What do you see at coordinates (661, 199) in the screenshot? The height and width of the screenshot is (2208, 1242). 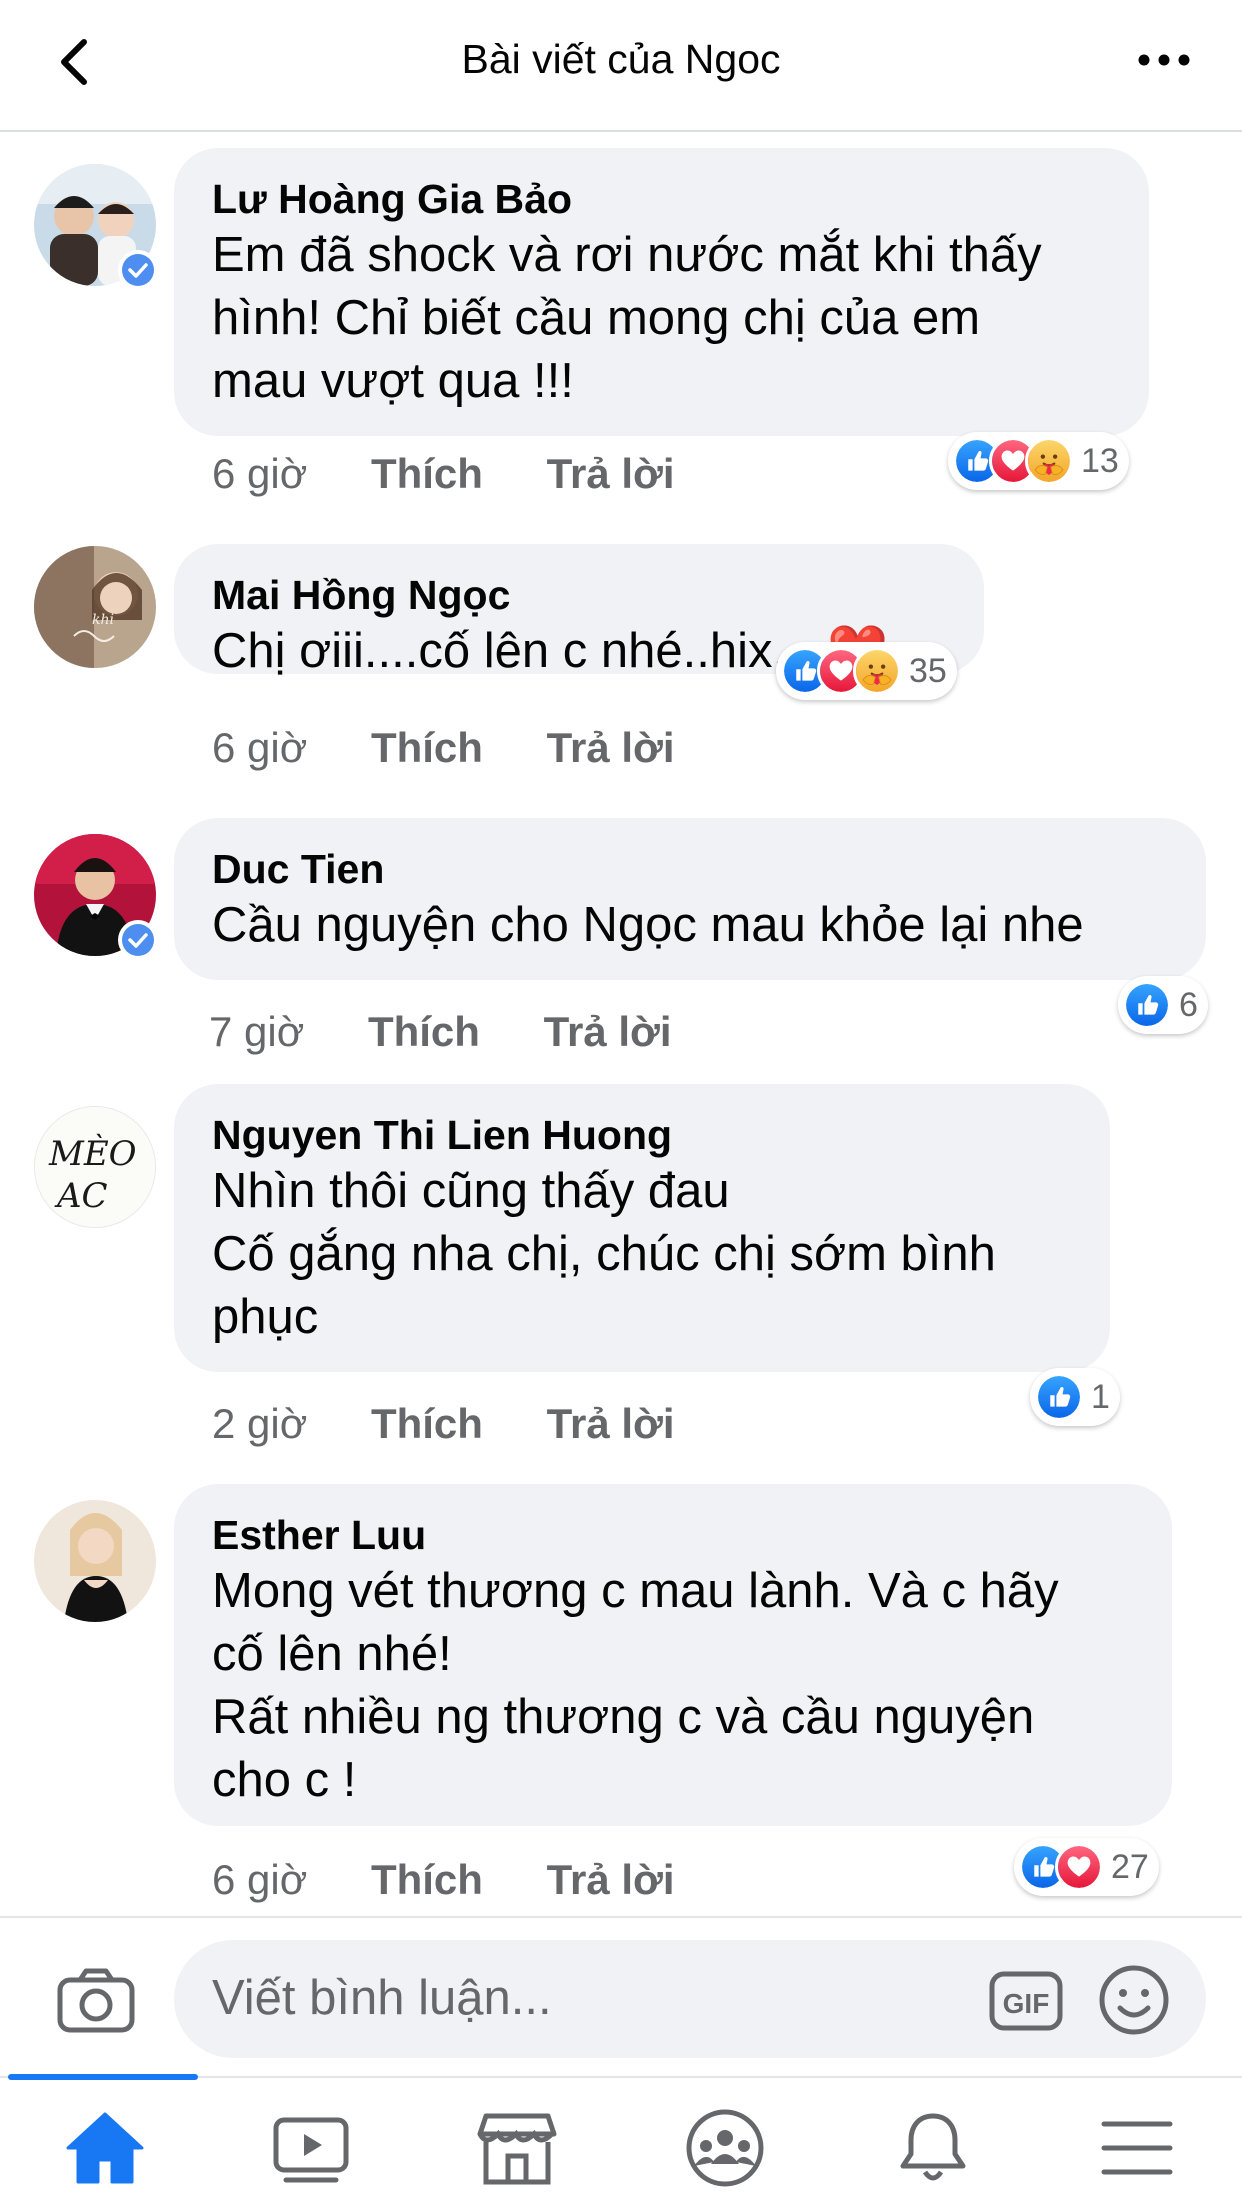 I see `comment-author: Lư Hoàng Gia Bảo` at bounding box center [661, 199].